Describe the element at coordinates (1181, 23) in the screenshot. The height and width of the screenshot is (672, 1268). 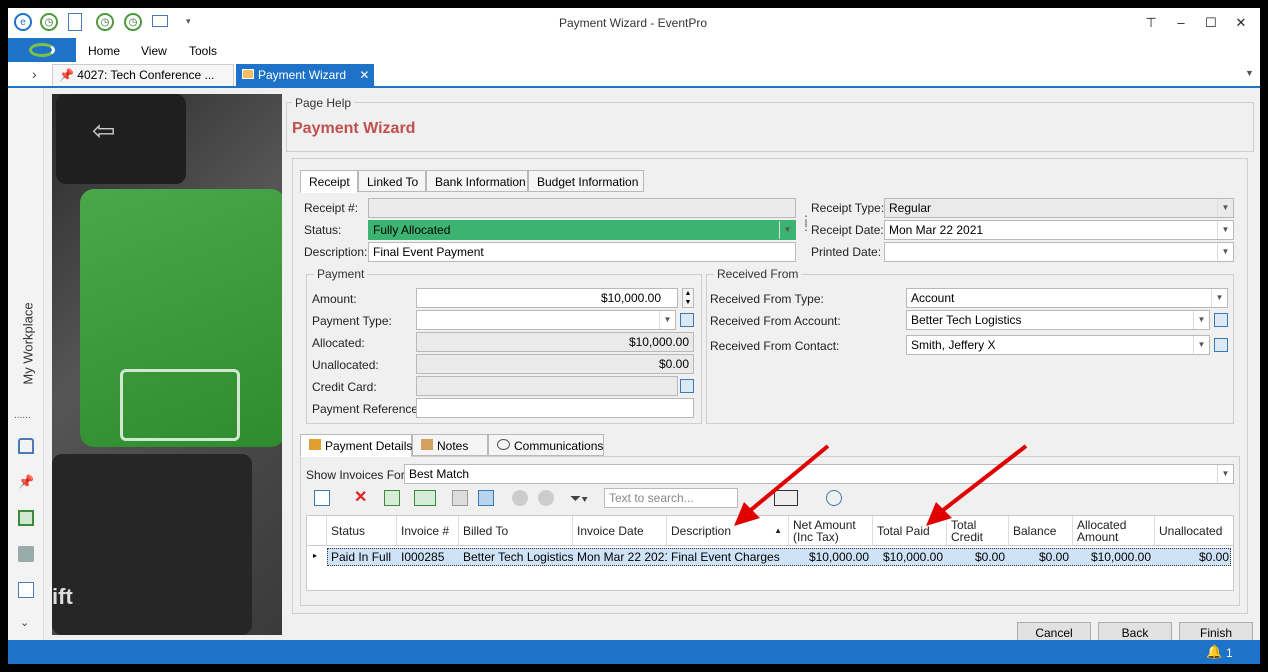
I see `minimize-button: –` at that location.